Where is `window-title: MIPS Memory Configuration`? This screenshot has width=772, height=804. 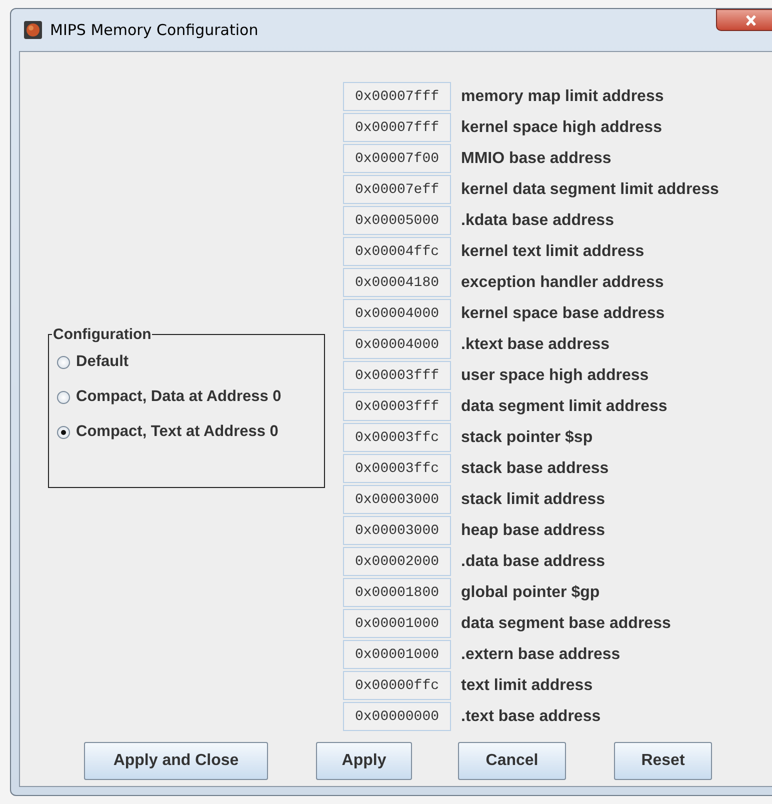 window-title: MIPS Memory Configuration is located at coordinates (154, 30).